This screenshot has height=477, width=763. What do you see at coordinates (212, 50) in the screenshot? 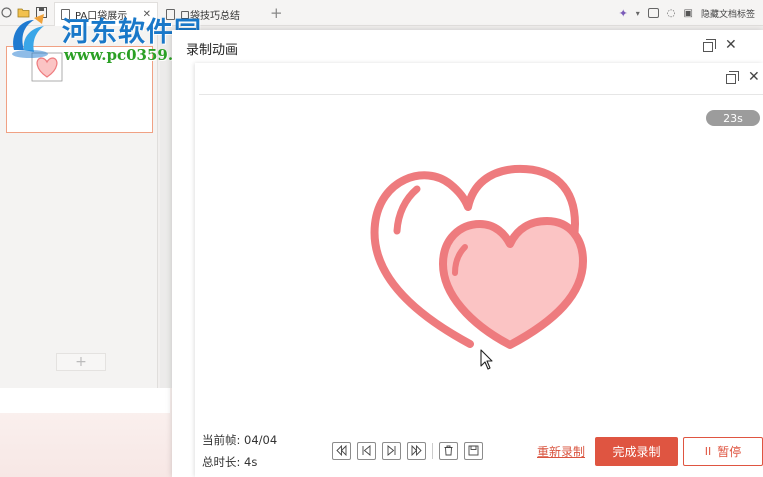
I see `dialog-title: 录制动画` at bounding box center [212, 50].